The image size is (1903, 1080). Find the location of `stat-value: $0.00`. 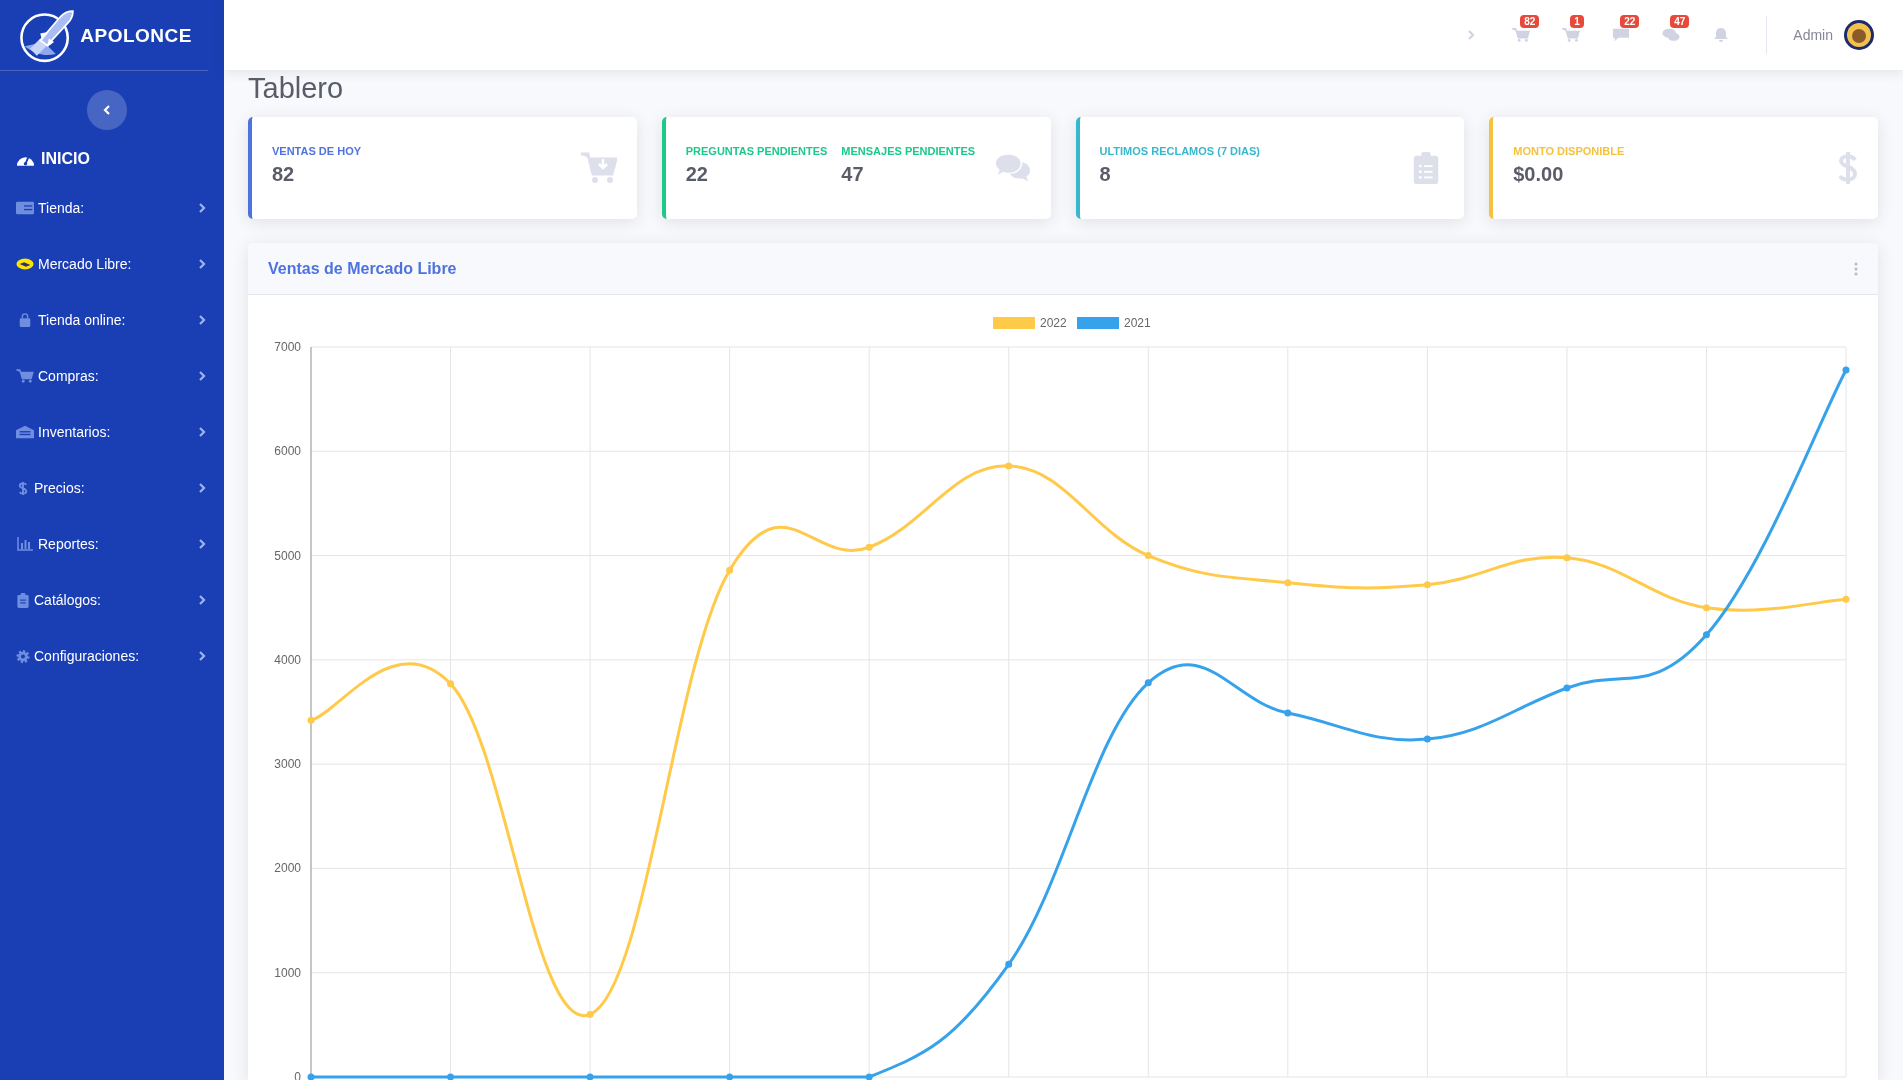

stat-value: $0.00 is located at coordinates (1539, 174).